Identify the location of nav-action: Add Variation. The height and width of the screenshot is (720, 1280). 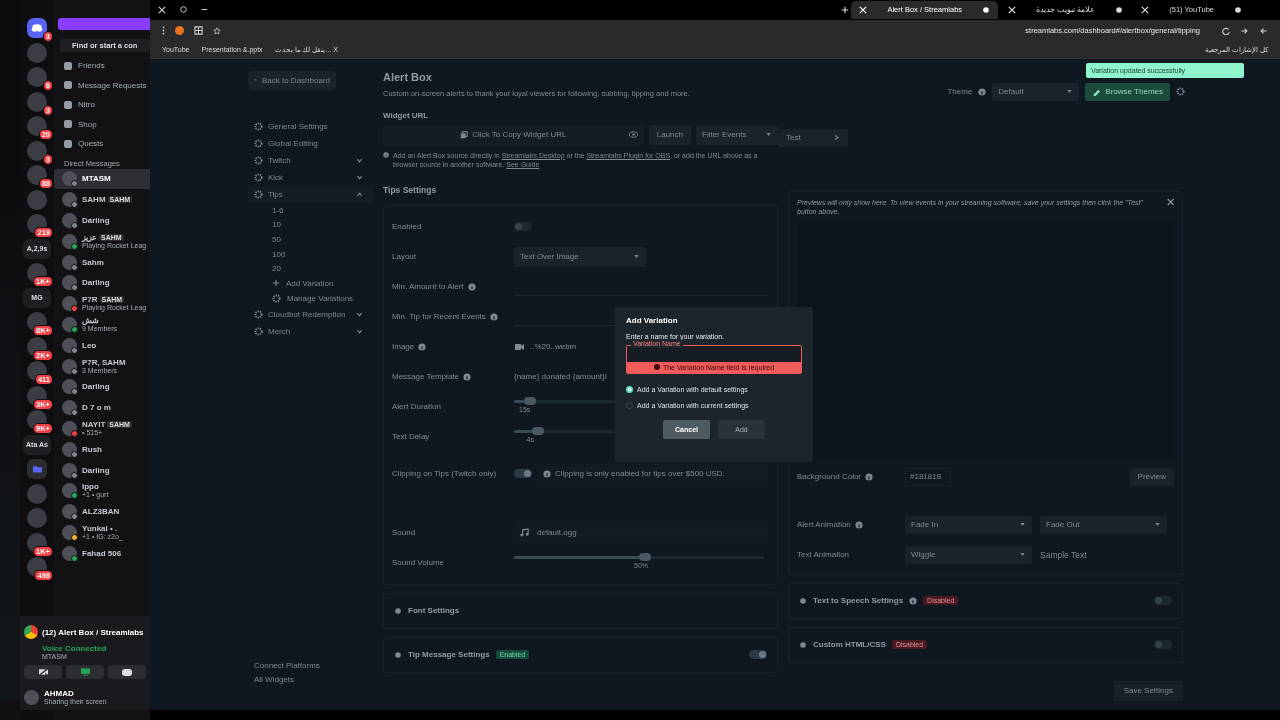
(310, 283).